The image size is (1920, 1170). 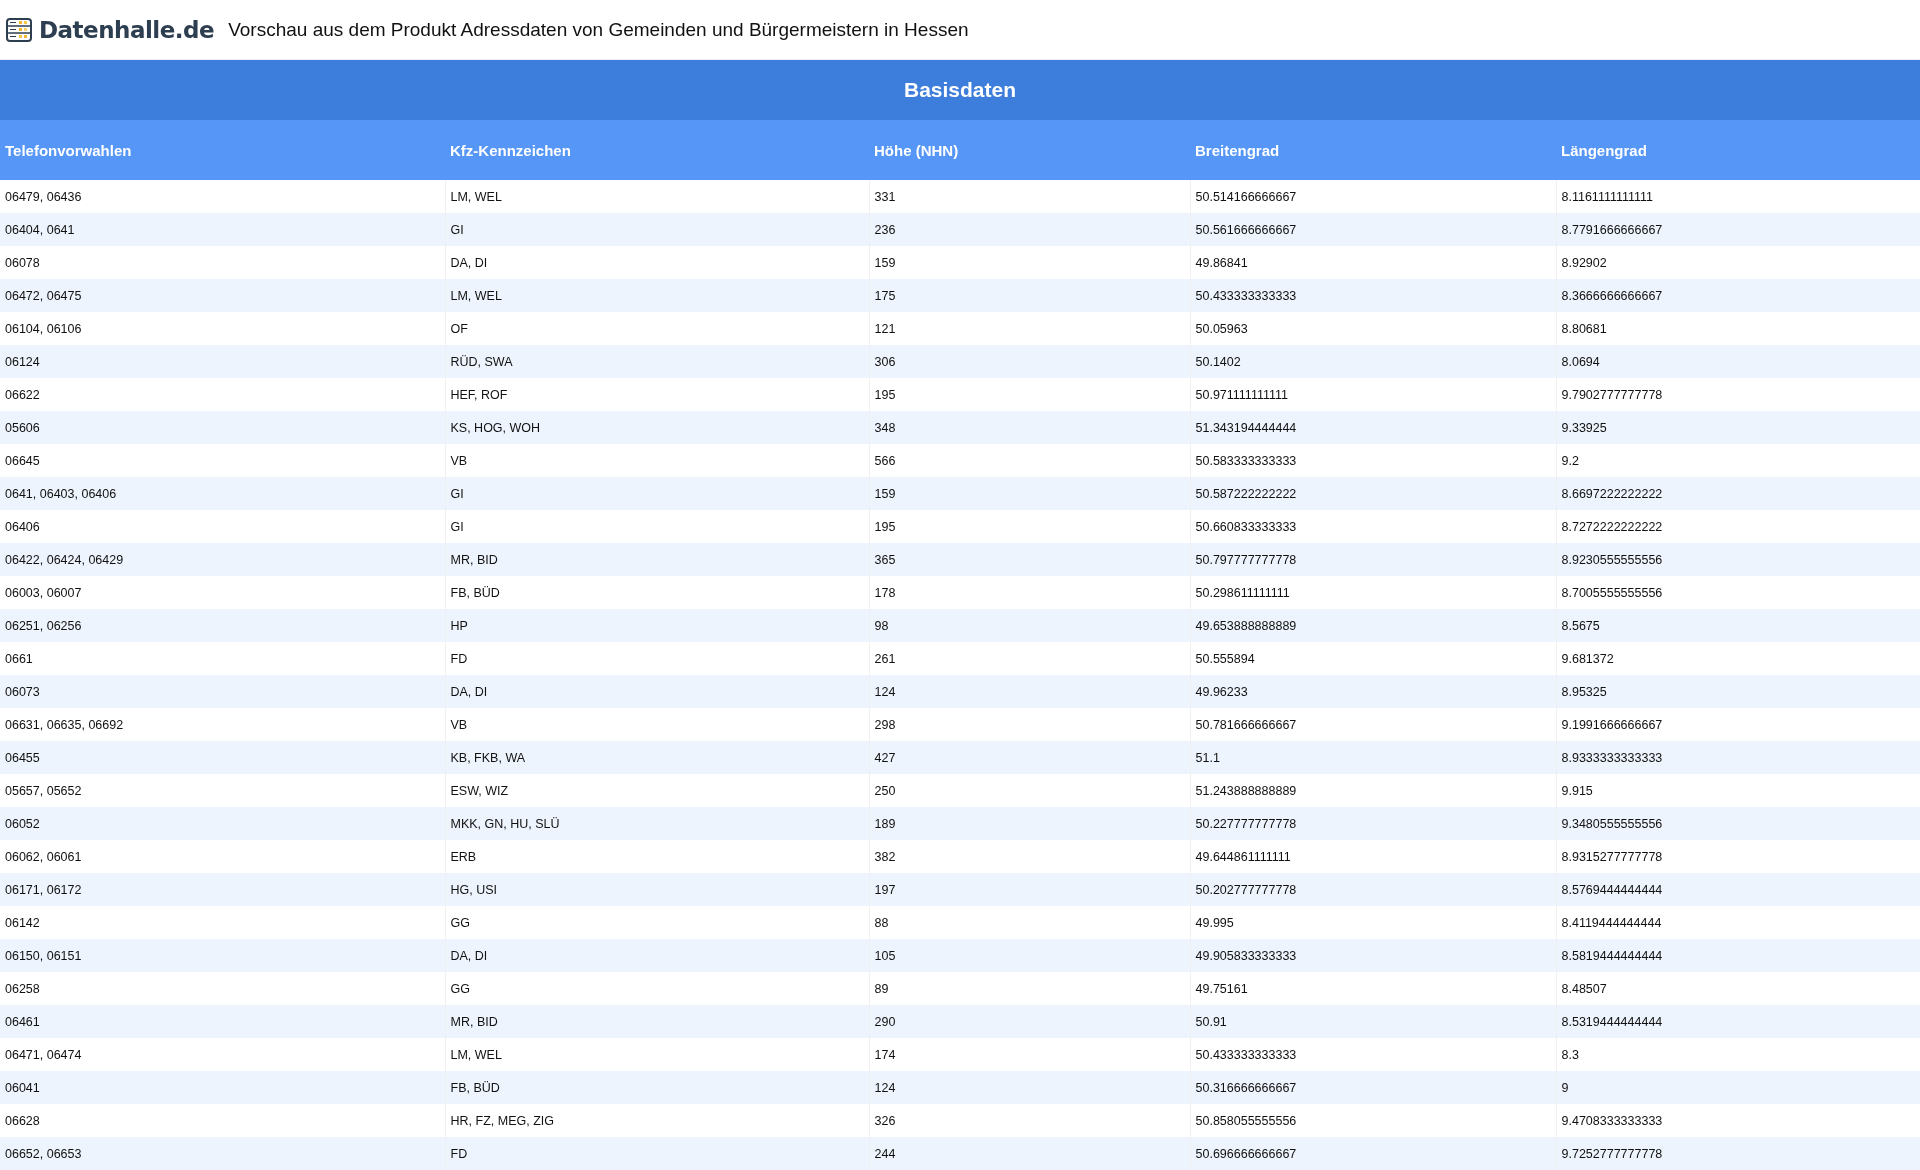 I want to click on table-cell: 8.5319444444444, so click(x=1738, y=1021).